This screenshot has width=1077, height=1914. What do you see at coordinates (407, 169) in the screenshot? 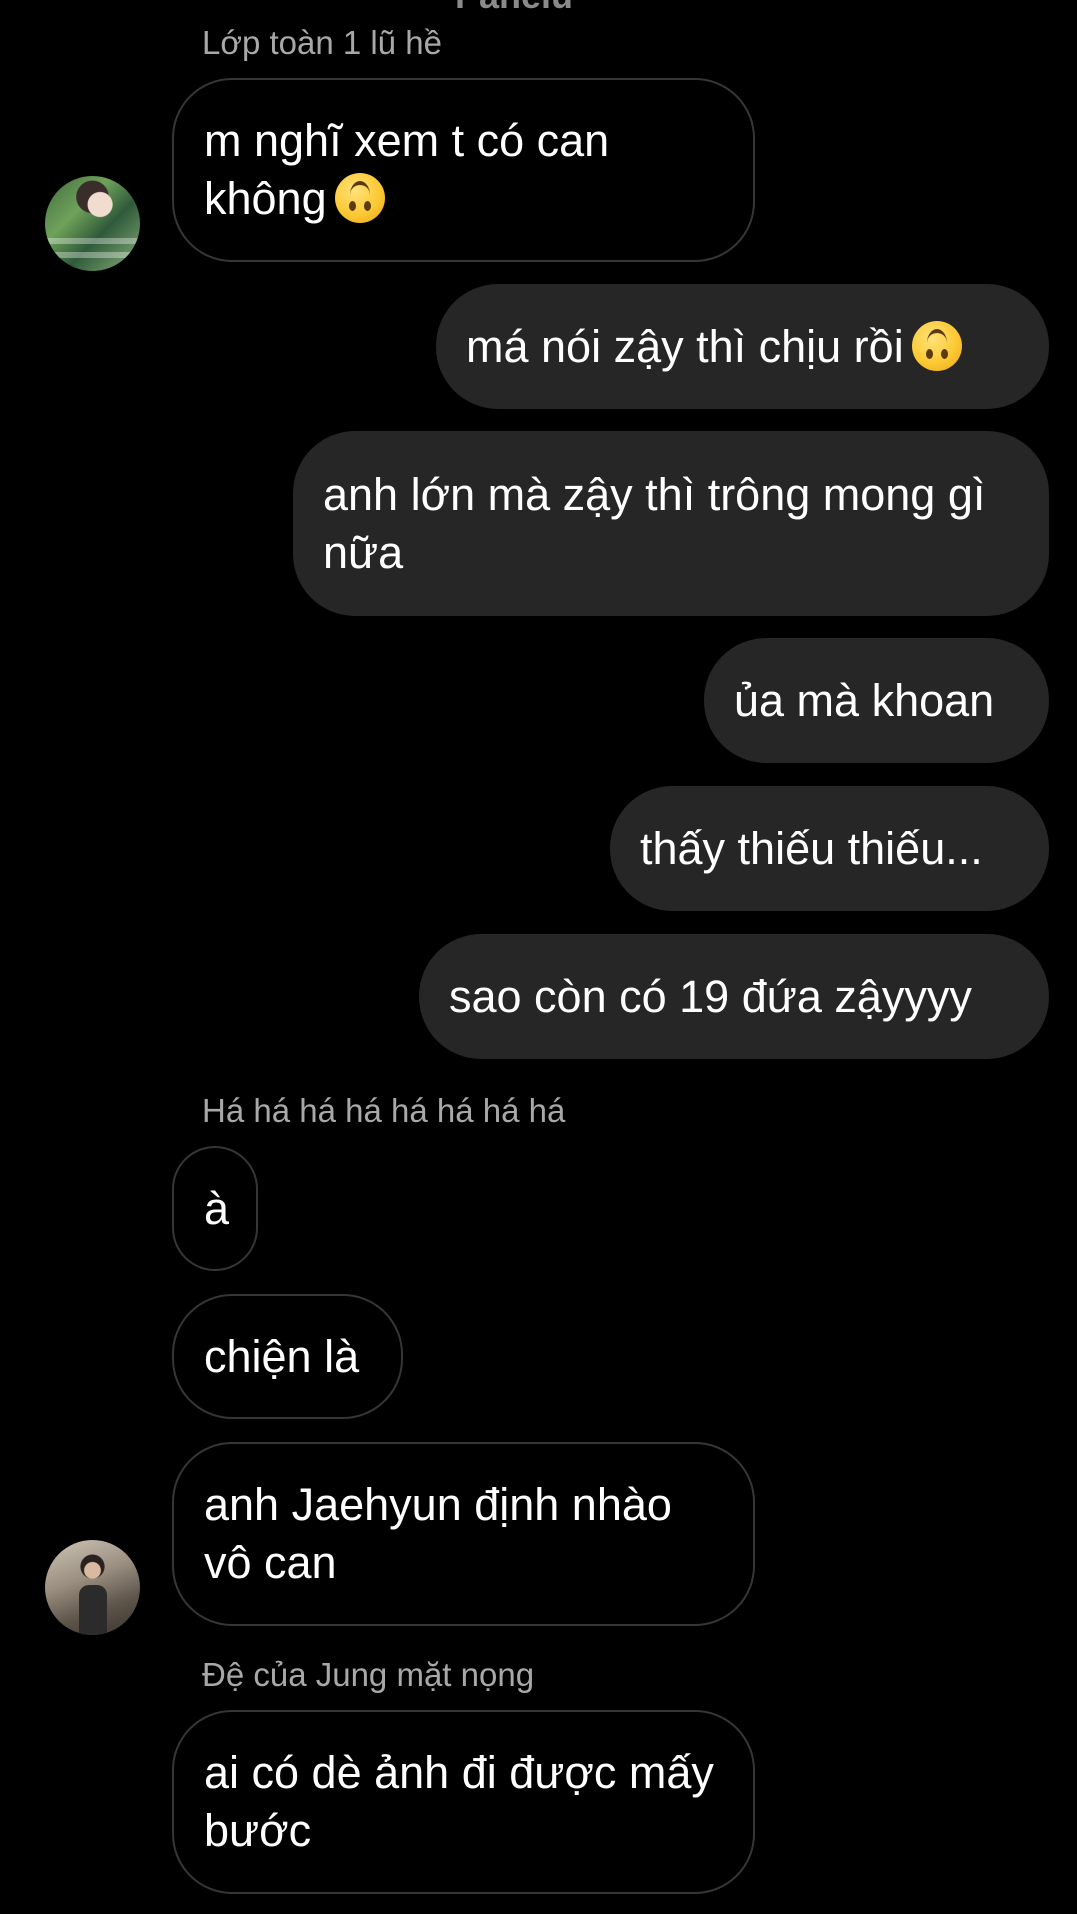
I see `message-text-content: m nghĩ xem t có can không` at bounding box center [407, 169].